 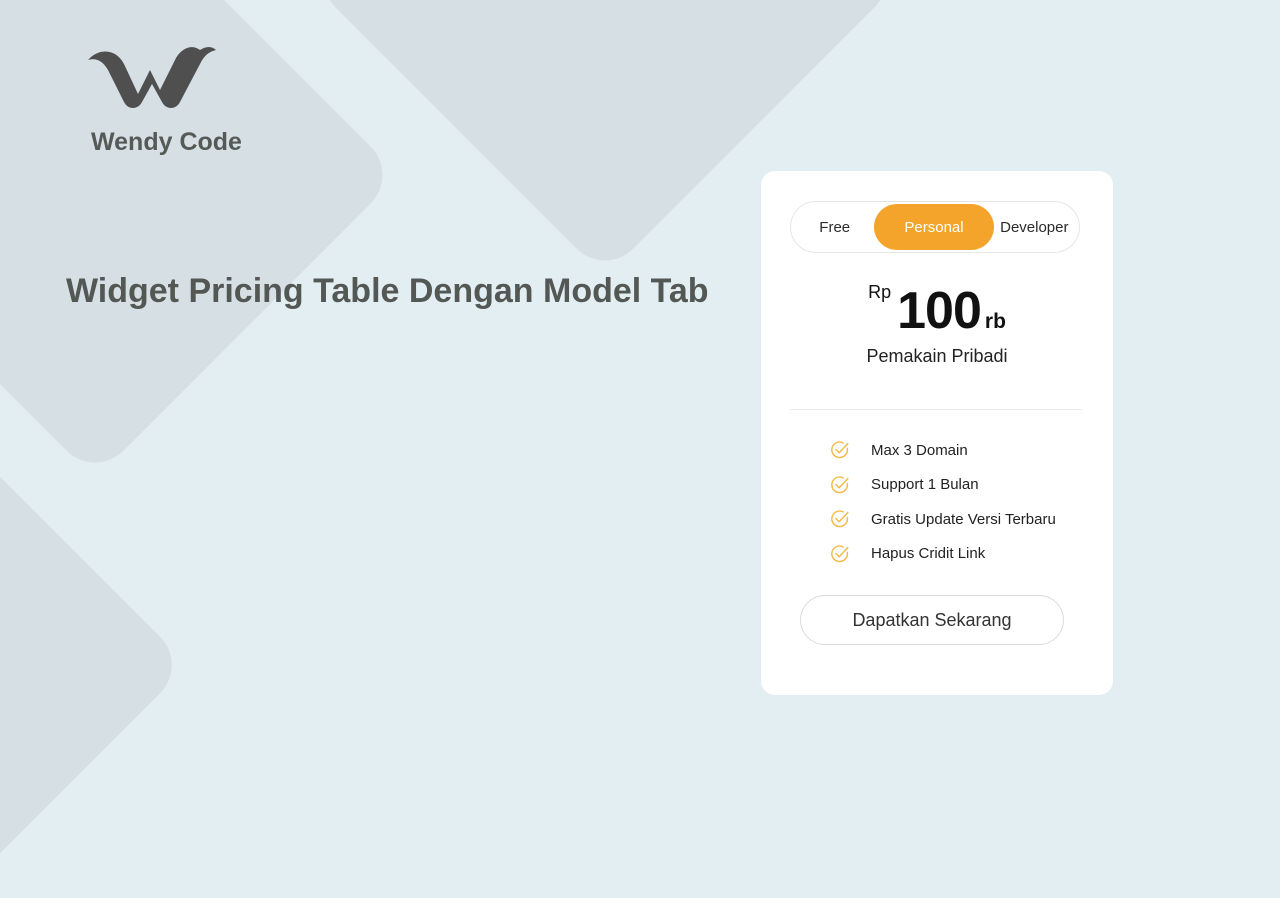 What do you see at coordinates (152, 77) in the screenshot?
I see `wendy-code-logo-icon` at bounding box center [152, 77].